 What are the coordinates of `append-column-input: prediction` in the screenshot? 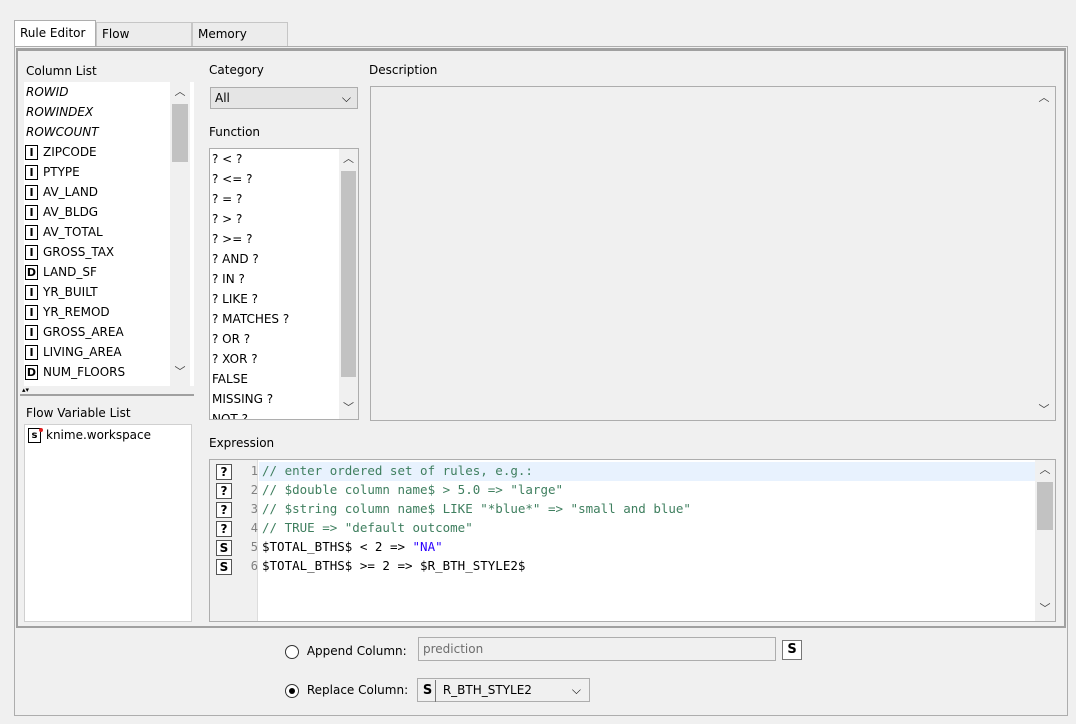 It's located at (597, 649).